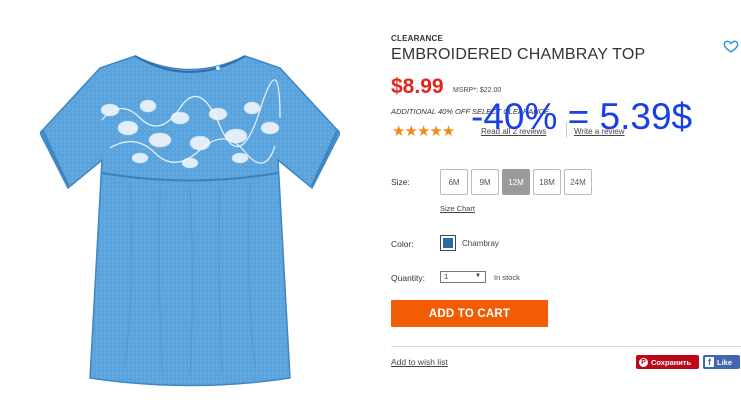  Describe the element at coordinates (417, 38) in the screenshot. I see `clearance-badge: CLEARANCE` at that location.